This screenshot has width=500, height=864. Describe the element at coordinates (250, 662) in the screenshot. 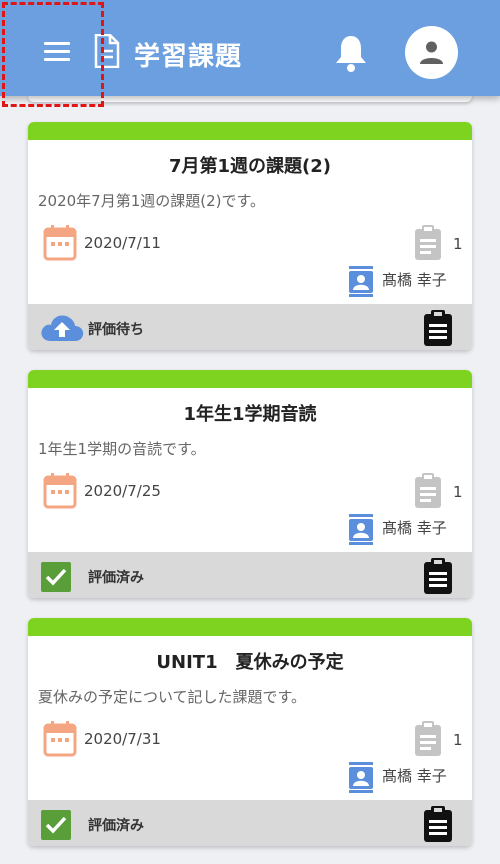

I see `assignment-title: UNIT1 夏休みの予定` at that location.